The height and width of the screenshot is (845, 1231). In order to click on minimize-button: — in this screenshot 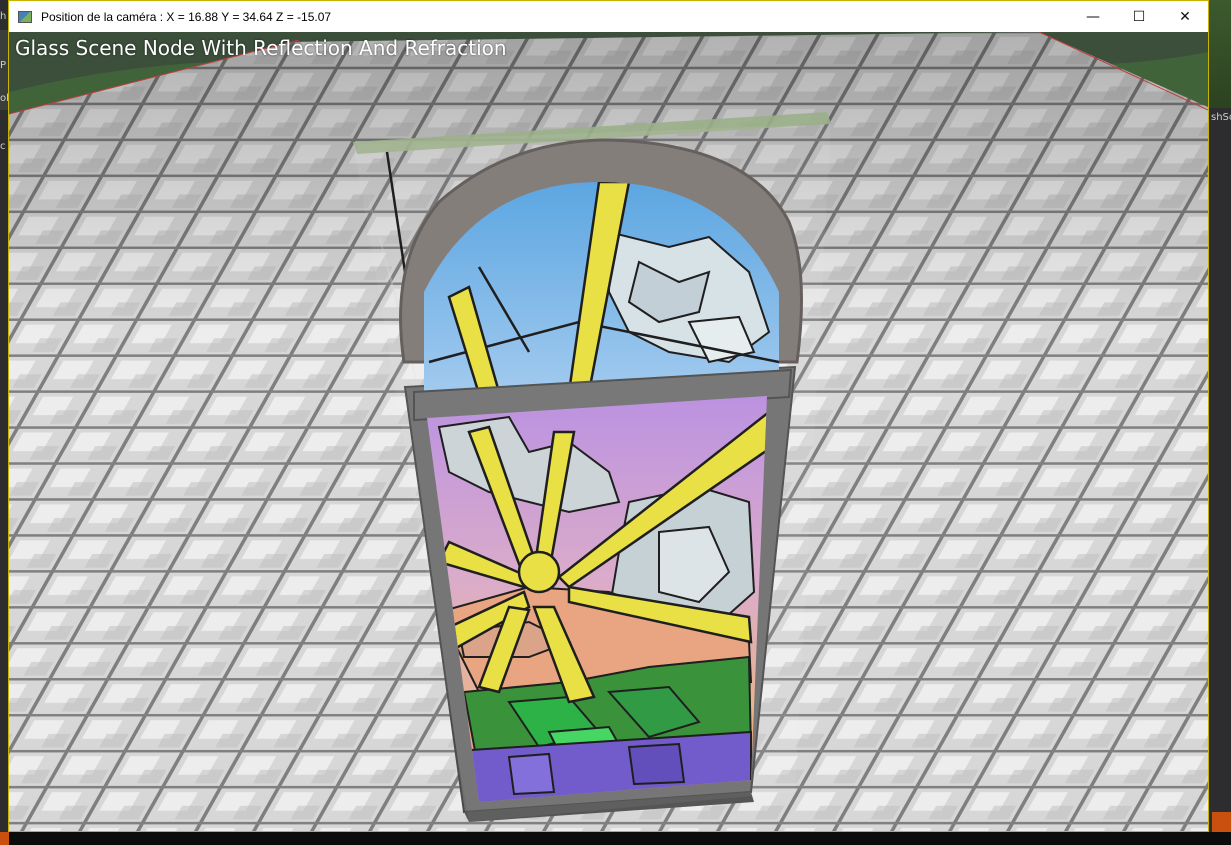, I will do `click(1093, 16)`.